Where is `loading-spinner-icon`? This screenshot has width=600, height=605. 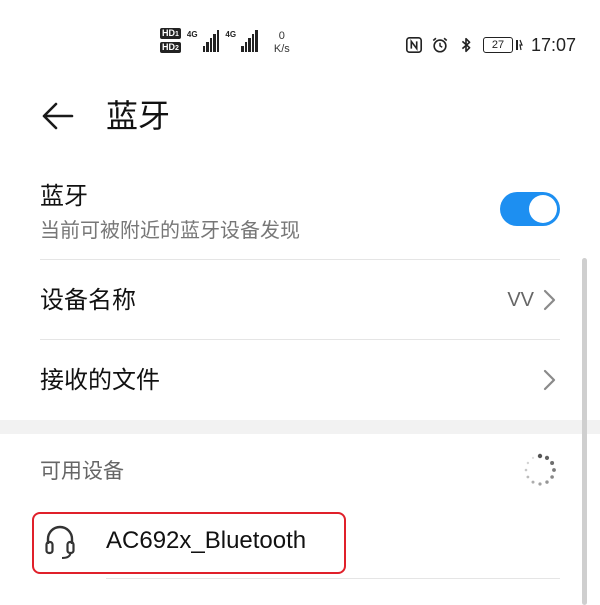
loading-spinner-icon is located at coordinates (540, 469).